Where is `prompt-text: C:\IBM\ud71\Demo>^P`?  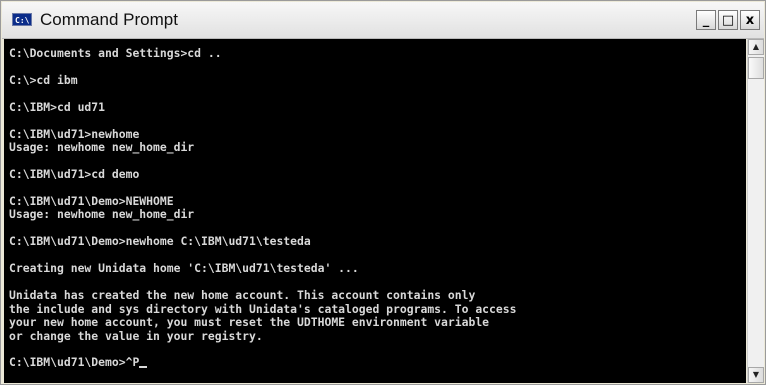 prompt-text: C:\IBM\ud71\Demo>^P is located at coordinates (74, 362).